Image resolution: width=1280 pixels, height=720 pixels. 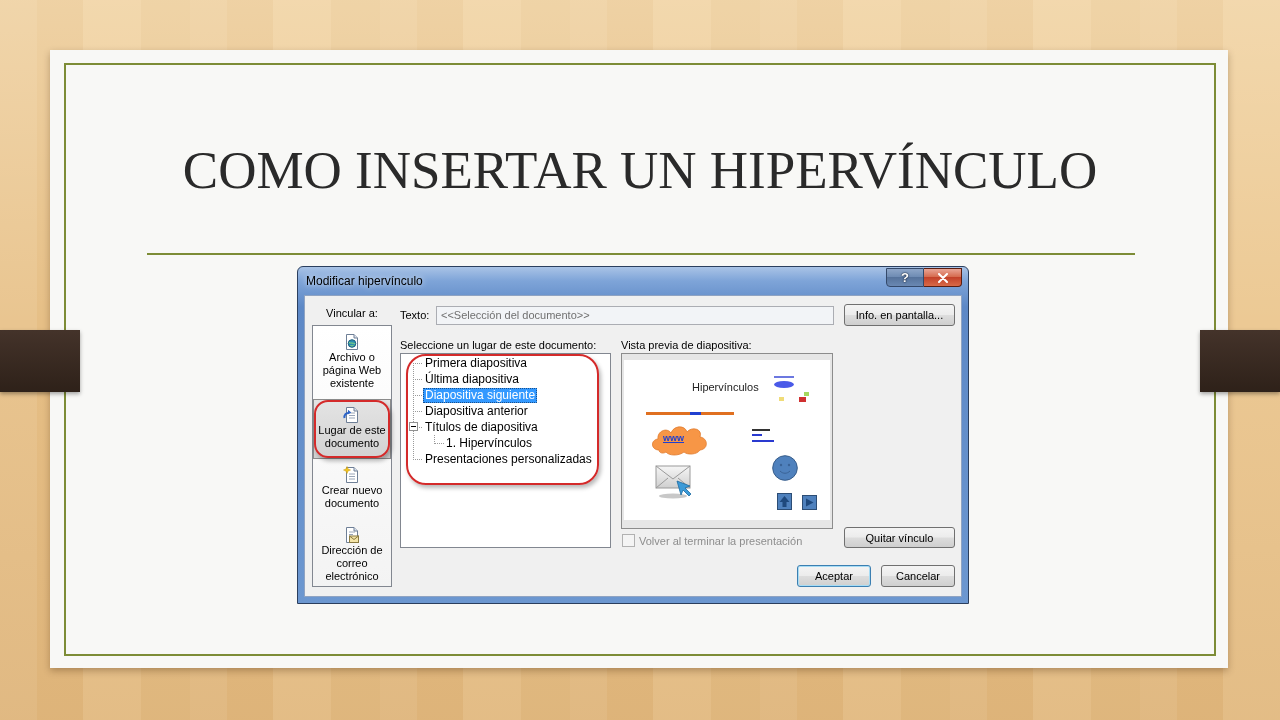 I want to click on cloud-shape, so click(x=679, y=440).